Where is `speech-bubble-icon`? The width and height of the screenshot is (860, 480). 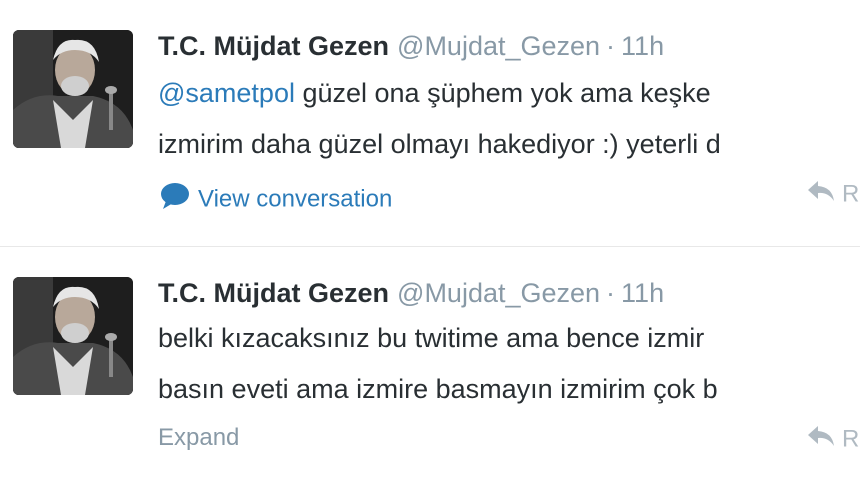
speech-bubble-icon is located at coordinates (175, 200).